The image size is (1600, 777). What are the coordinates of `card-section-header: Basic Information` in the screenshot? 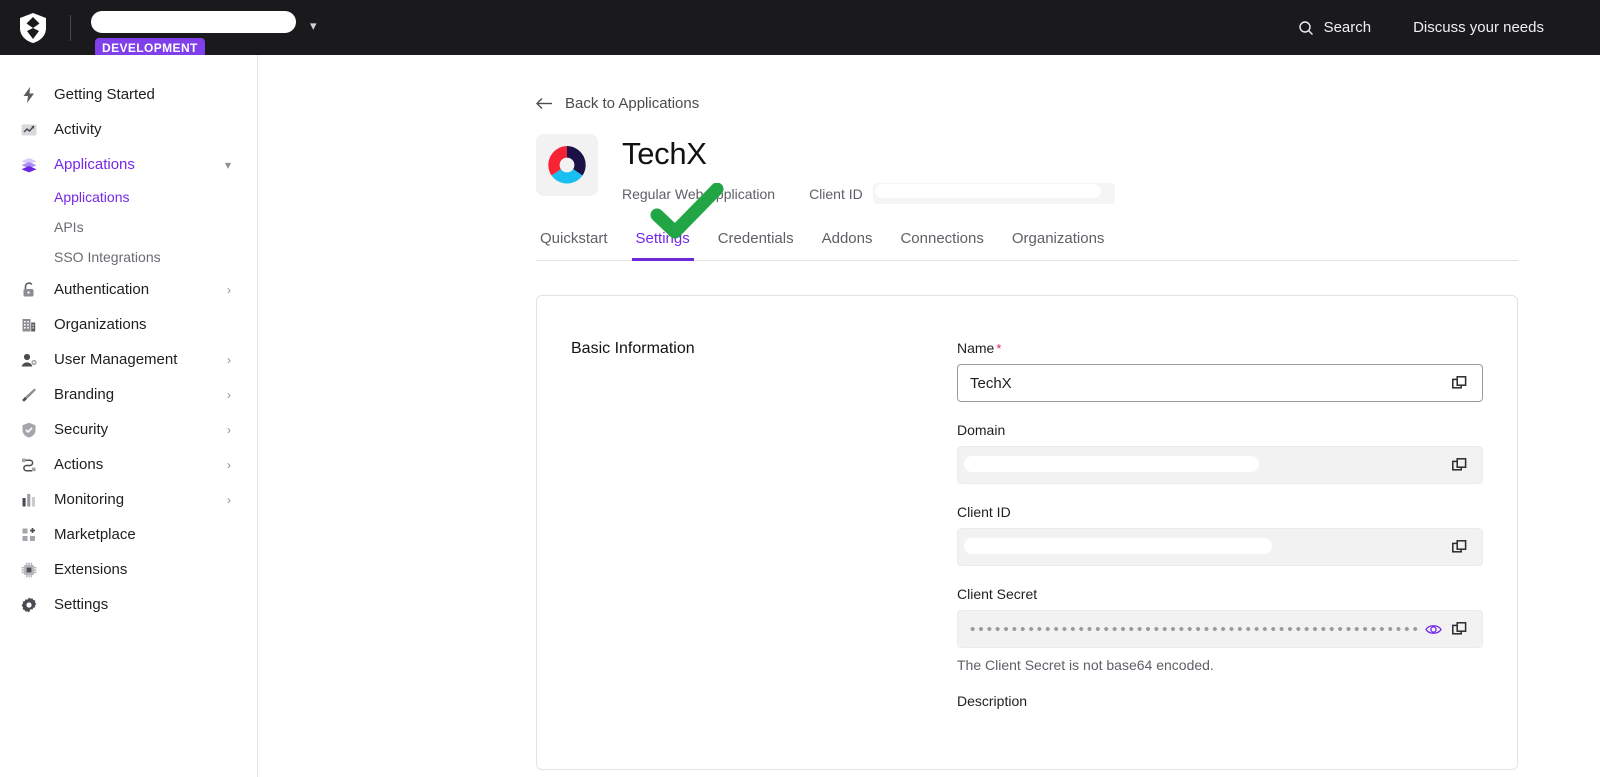 It's located at (747, 534).